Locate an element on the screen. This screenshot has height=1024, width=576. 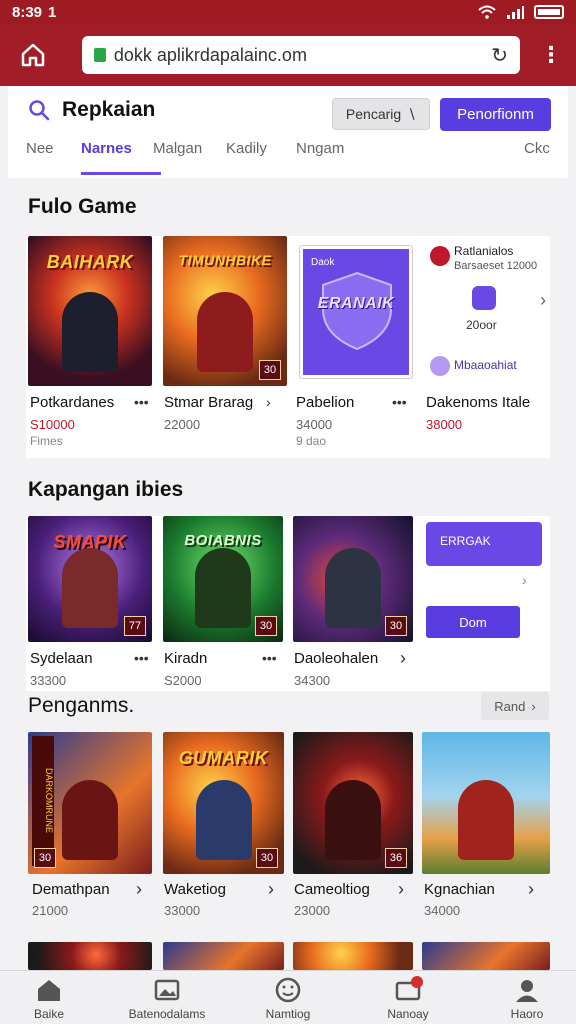
game-name: Cameoltiog is located at coordinates (332, 889).